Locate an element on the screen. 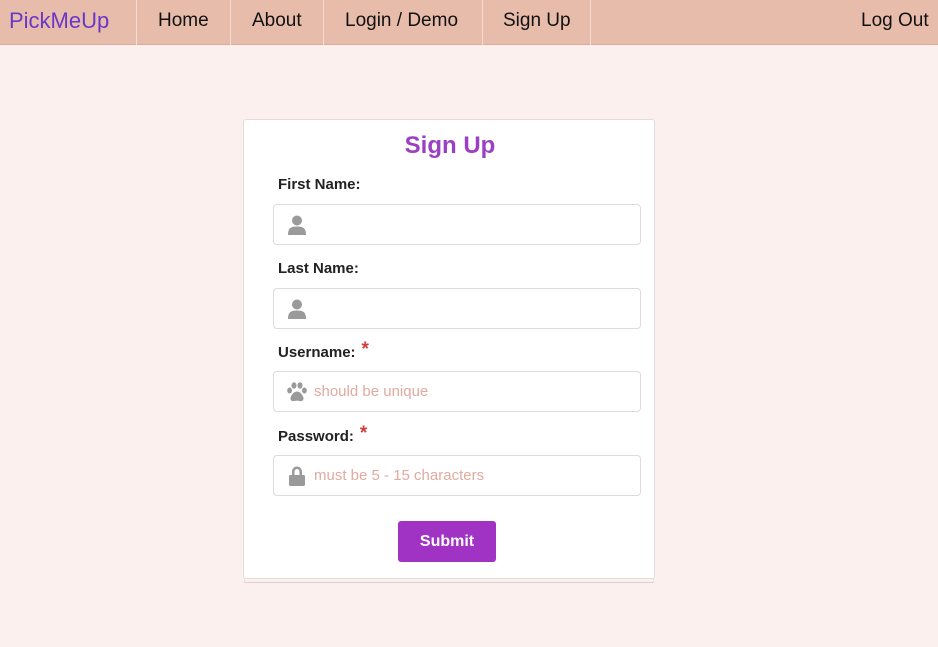 The image size is (938, 647). nav-home: Home is located at coordinates (183, 21).